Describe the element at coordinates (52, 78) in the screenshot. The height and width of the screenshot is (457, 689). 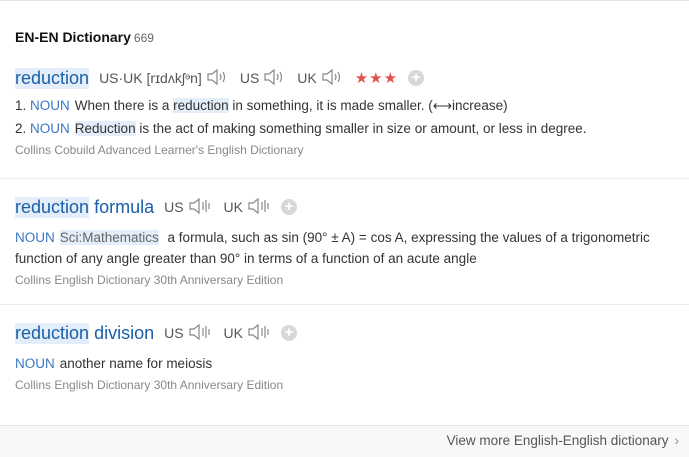
I see `headword: reduction` at that location.